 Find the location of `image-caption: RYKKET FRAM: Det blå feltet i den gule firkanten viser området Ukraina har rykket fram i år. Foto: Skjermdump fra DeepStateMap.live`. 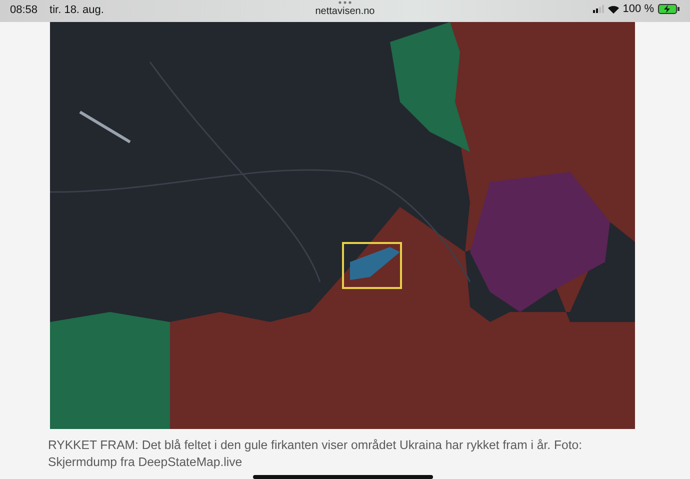

image-caption: RYKKET FRAM: Det blå feltet i den gule firkanten viser området Ukraina har rykket fram i år. Foto: Skjermdump fra DeepStateMap.live is located at coordinates (315, 454).